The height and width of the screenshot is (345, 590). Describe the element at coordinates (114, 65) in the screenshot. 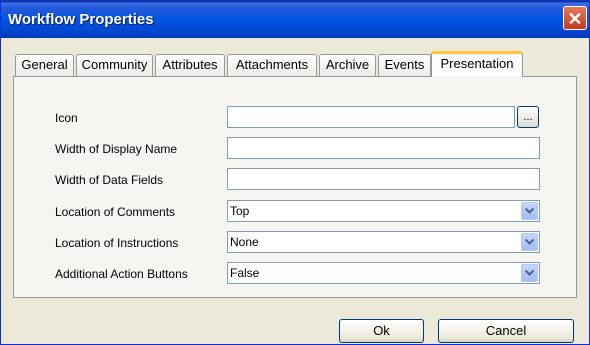

I see `tab-community: Community` at that location.